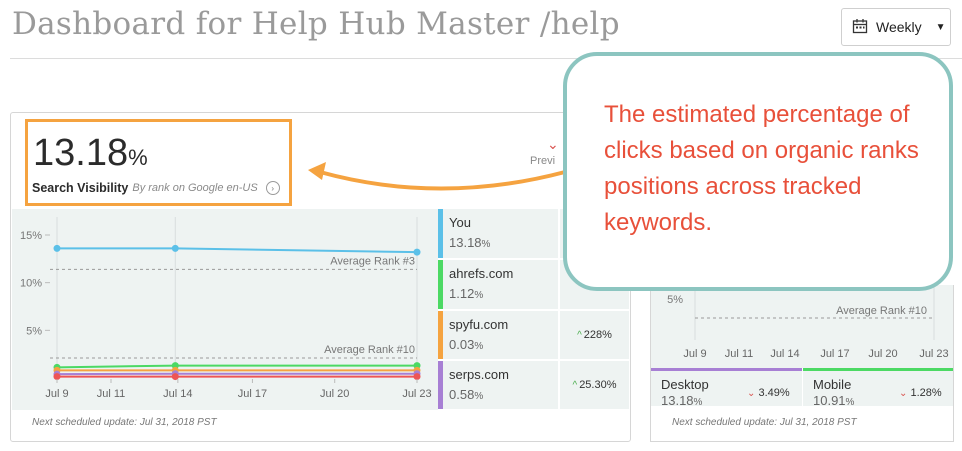  Describe the element at coordinates (466, 293) in the screenshot. I see `legend-value: 1.12%` at that location.